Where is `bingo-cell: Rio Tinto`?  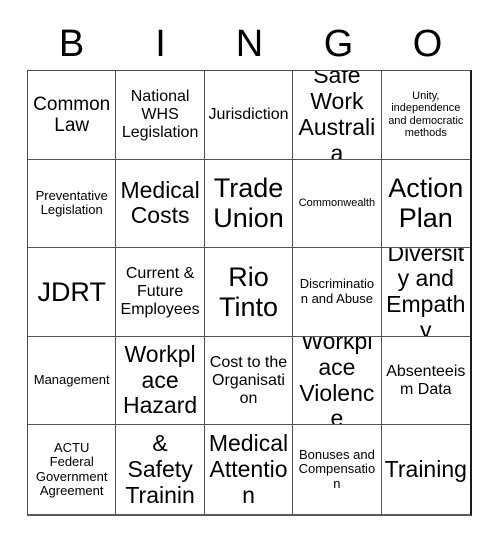 bingo-cell: Rio Tinto is located at coordinates (249, 292).